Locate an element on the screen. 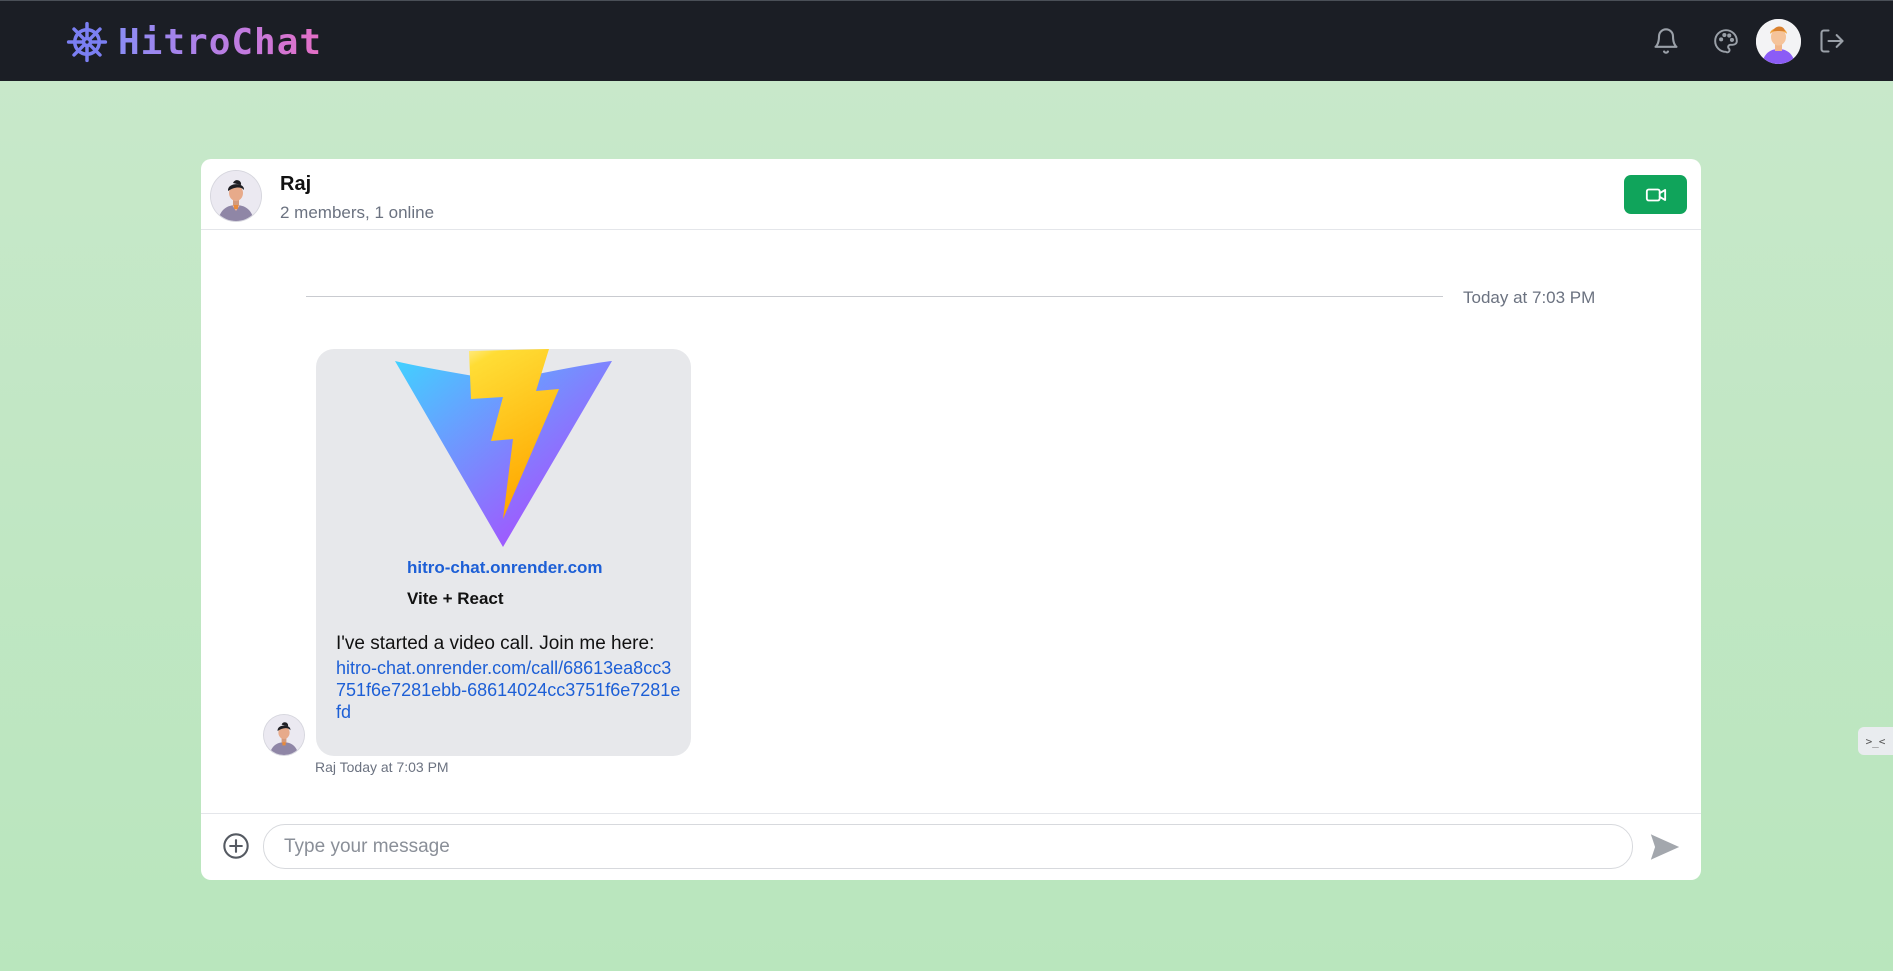 This screenshot has width=1893, height=971. chat-avatar is located at coordinates (236, 196).